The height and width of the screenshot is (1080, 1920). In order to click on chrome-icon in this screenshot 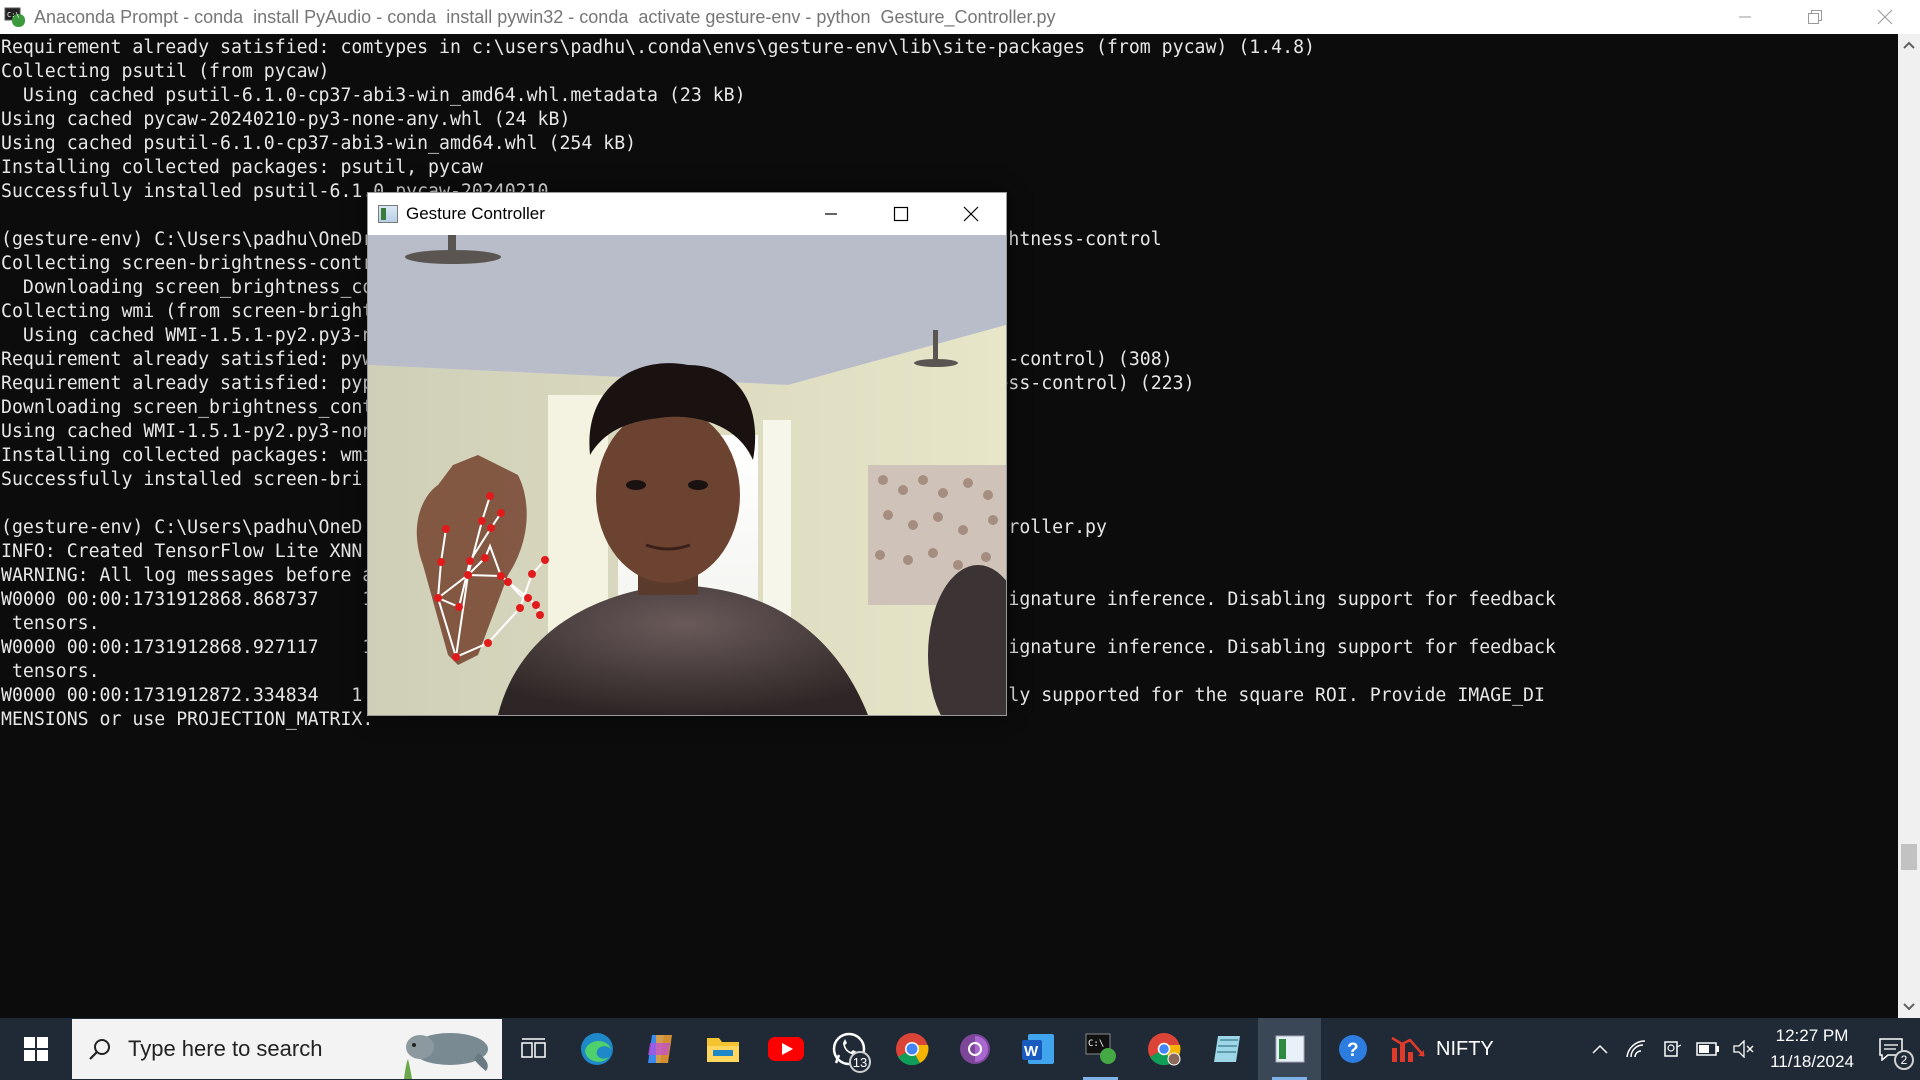, I will do `click(911, 1049)`.